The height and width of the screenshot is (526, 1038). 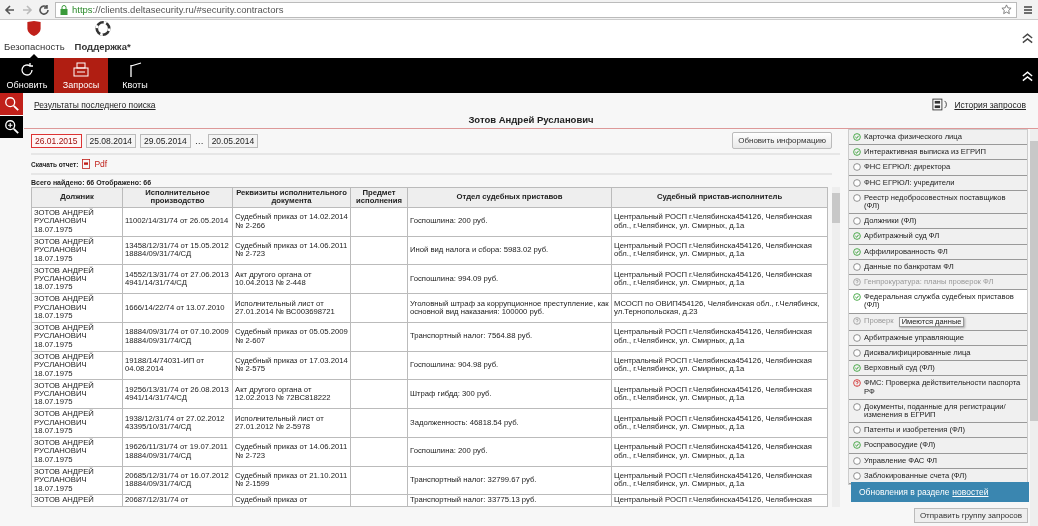 I want to click on zoom-in-button, so click(x=11, y=127).